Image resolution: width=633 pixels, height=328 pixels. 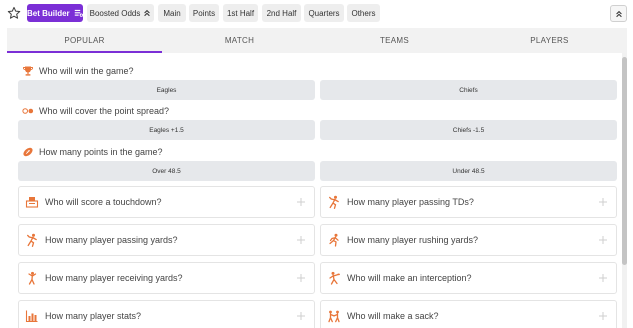 What do you see at coordinates (334, 240) in the screenshot?
I see `runner-icon` at bounding box center [334, 240].